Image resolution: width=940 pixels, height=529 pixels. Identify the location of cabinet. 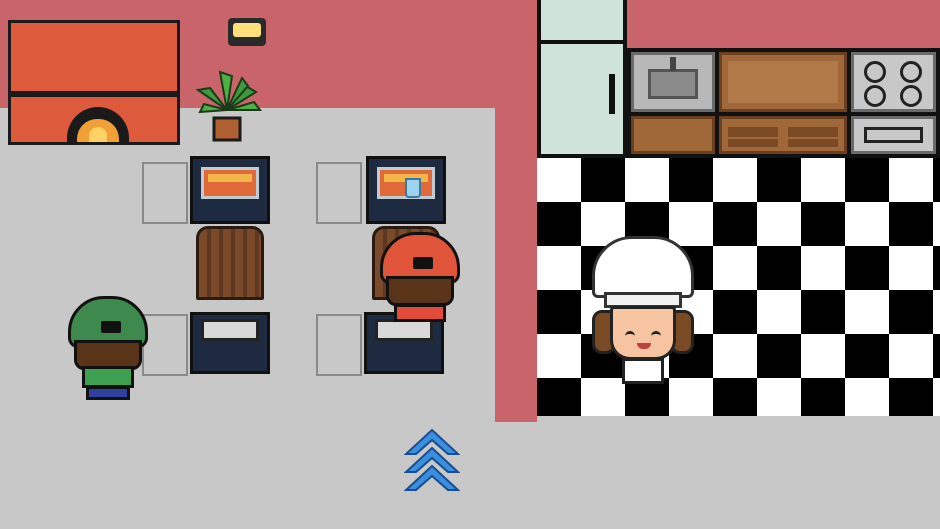
(673, 135).